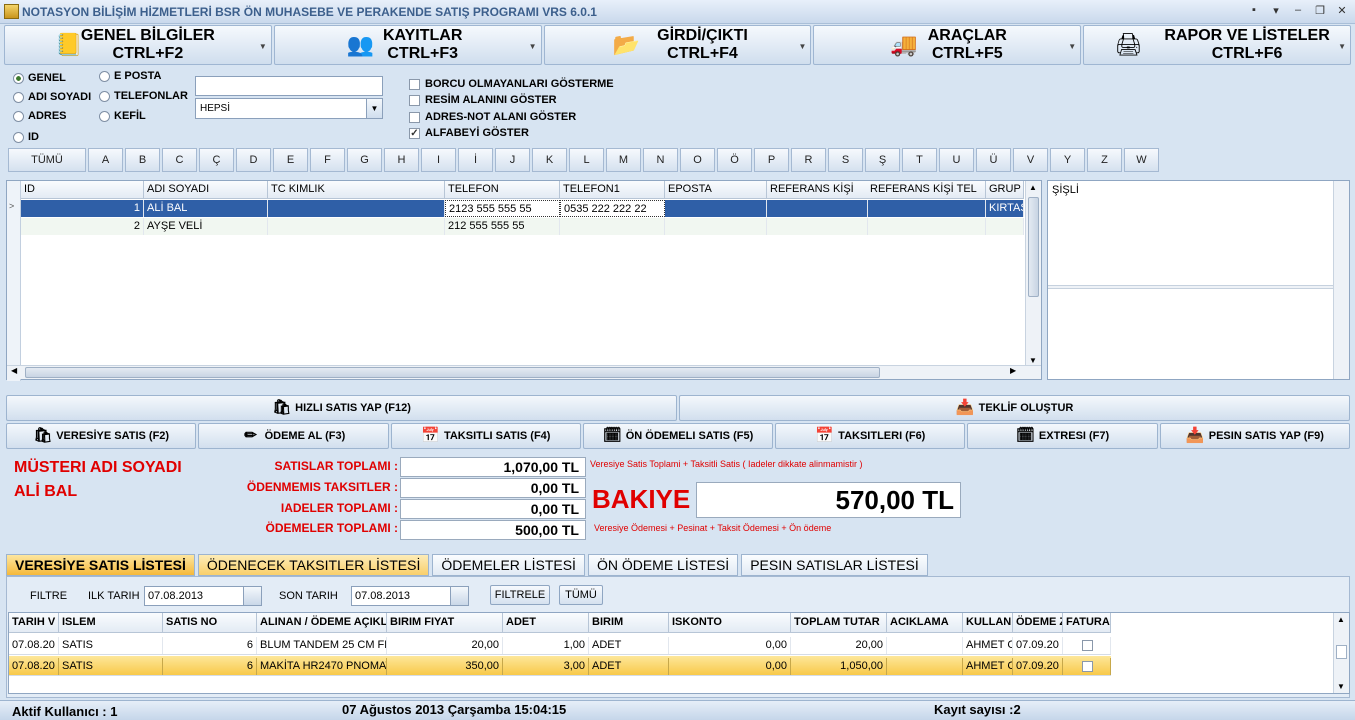 The width and height of the screenshot is (1355, 720). I want to click on alphabet-button: H, so click(401, 160).